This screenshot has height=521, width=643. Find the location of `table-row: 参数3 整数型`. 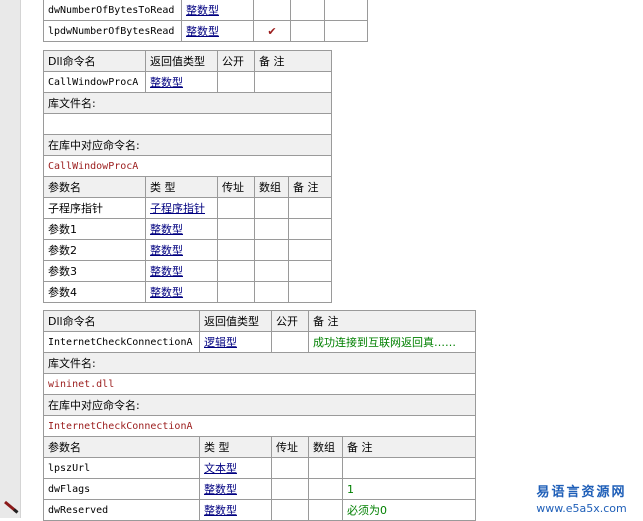

table-row: 参数3 整数型 is located at coordinates (187, 271).